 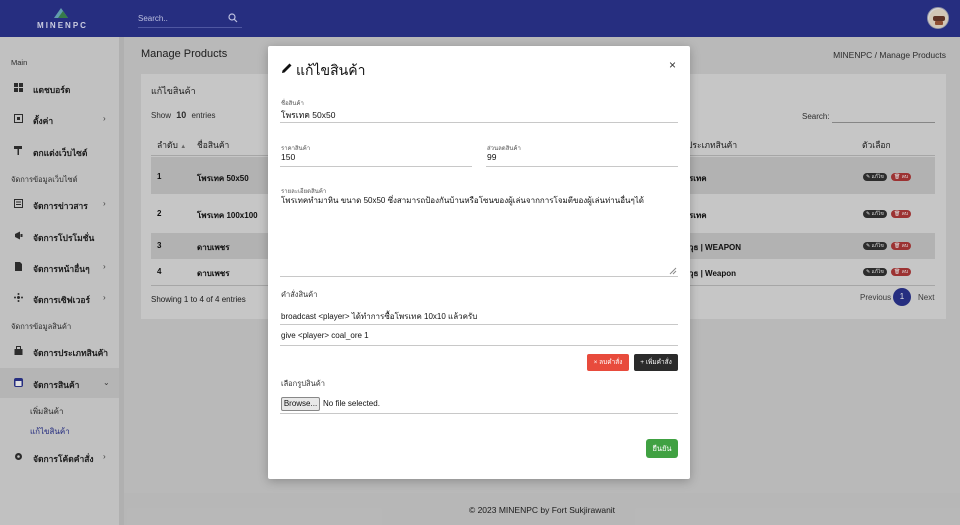 What do you see at coordinates (376, 166) in the screenshot?
I see `price-underline` at bounding box center [376, 166].